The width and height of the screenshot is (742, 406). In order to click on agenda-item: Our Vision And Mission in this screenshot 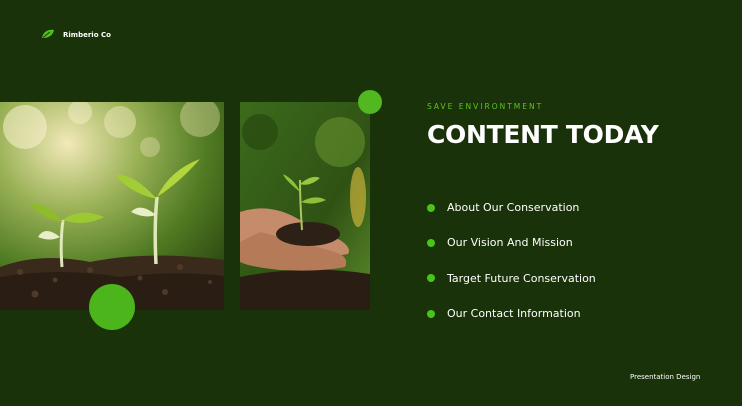, I will do `click(511, 242)`.